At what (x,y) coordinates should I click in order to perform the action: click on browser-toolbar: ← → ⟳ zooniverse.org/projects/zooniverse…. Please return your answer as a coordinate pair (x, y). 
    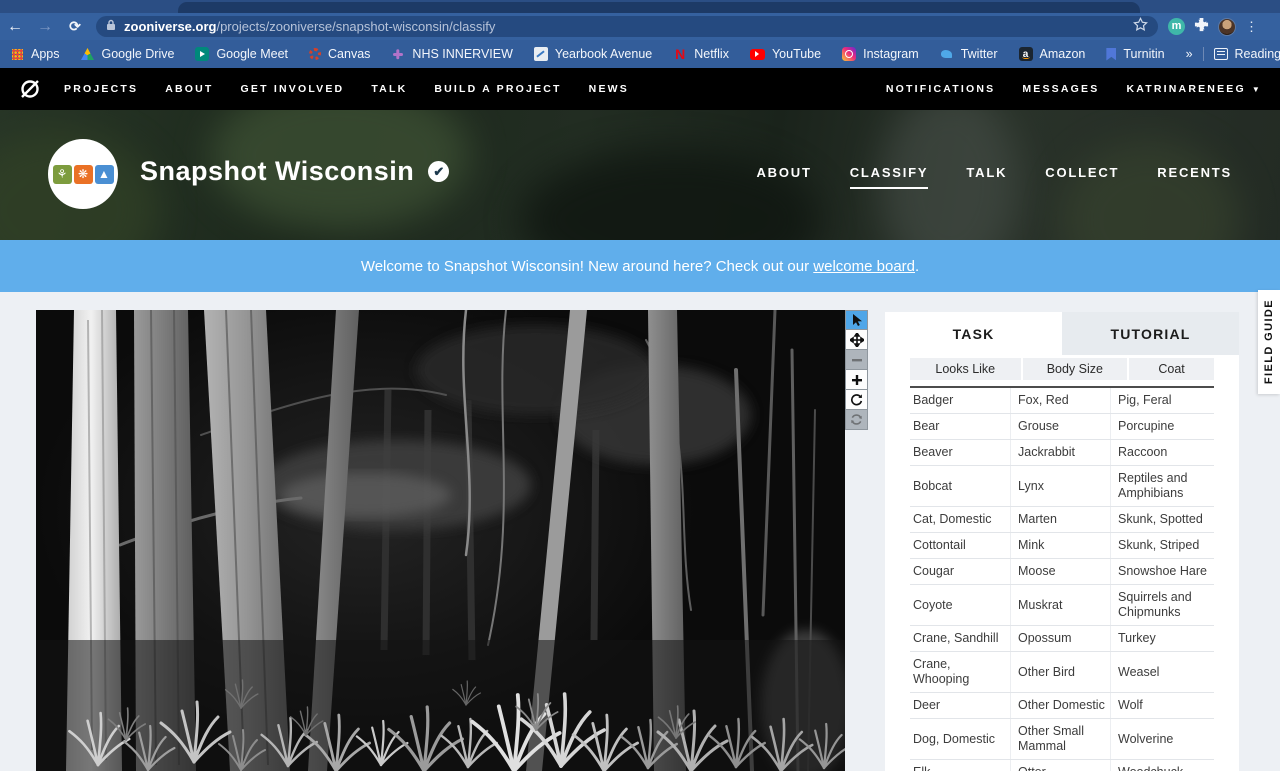
    Looking at the image, I should click on (640, 26).